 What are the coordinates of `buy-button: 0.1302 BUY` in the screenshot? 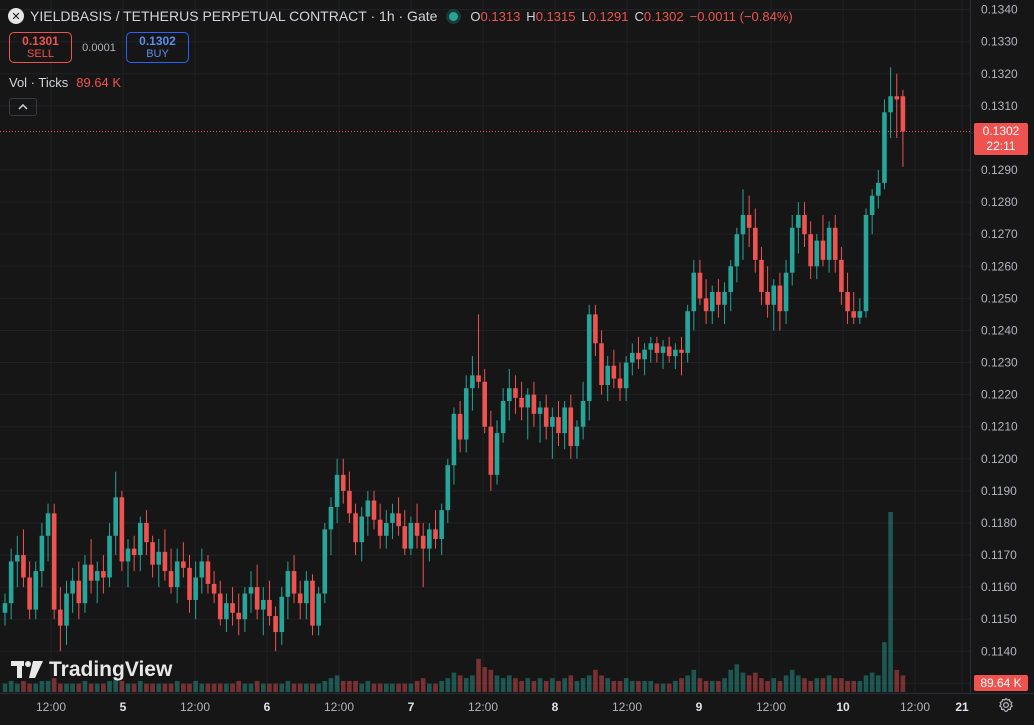 It's located at (157, 47).